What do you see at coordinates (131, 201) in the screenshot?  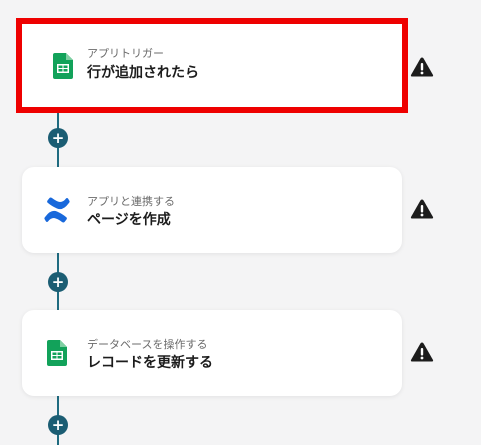 I see `step-type-label: アプリと連携する` at bounding box center [131, 201].